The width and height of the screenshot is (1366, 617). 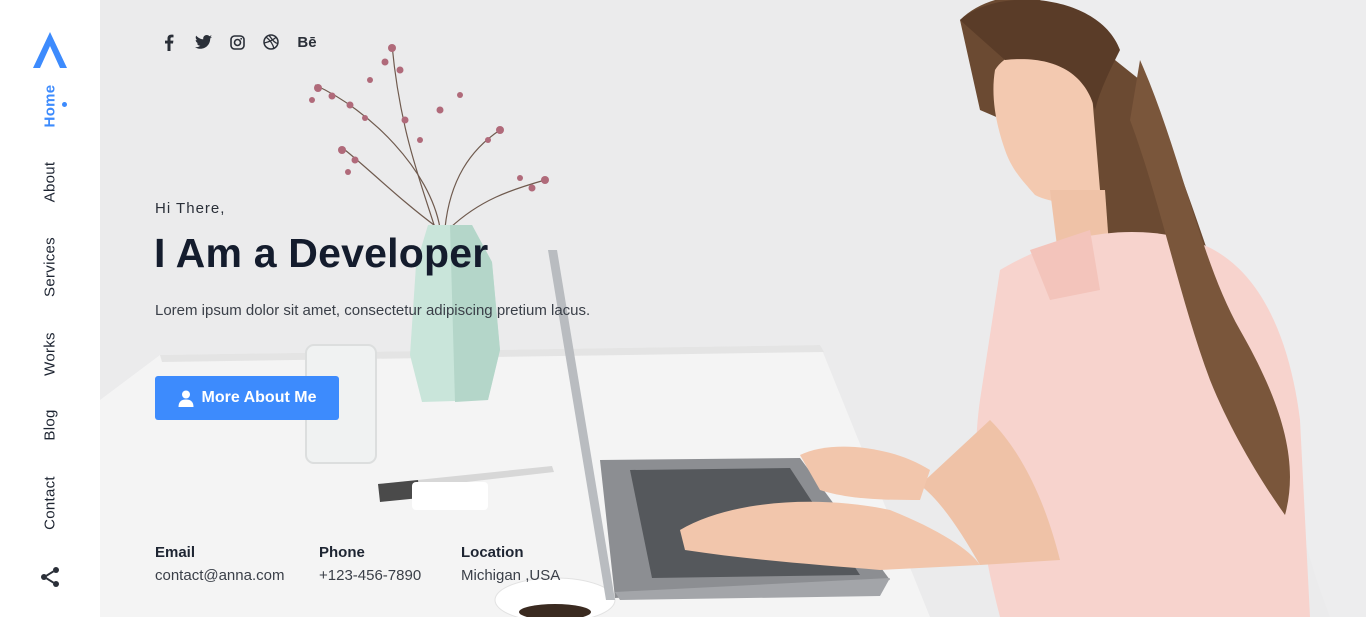 What do you see at coordinates (259, 397) in the screenshot?
I see `more-about-me-label: More About Me` at bounding box center [259, 397].